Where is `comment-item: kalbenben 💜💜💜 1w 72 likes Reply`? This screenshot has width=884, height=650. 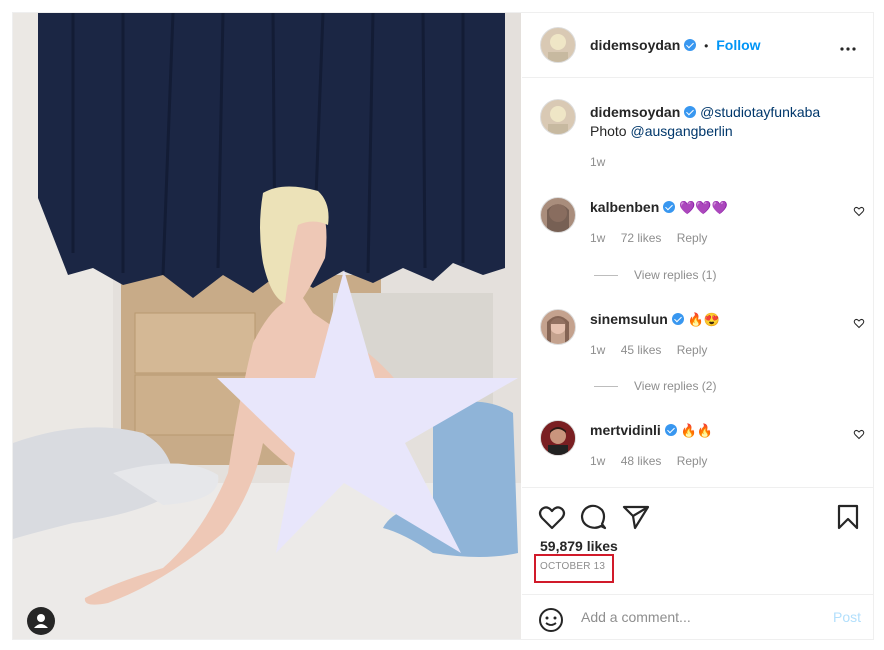
comment-item: kalbenben 💜💜💜 1w 72 likes Reply is located at coordinates (697, 235).